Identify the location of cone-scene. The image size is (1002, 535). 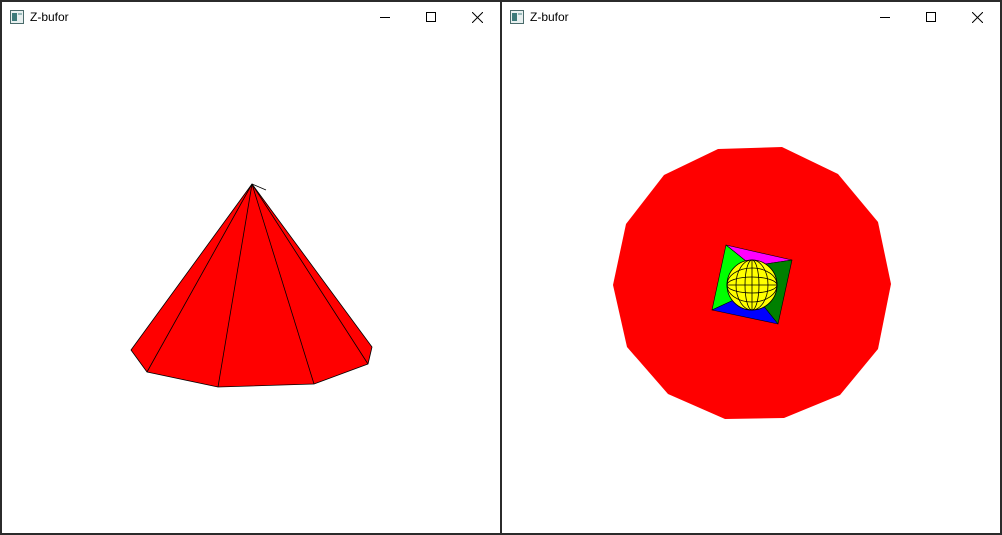
(251, 285).